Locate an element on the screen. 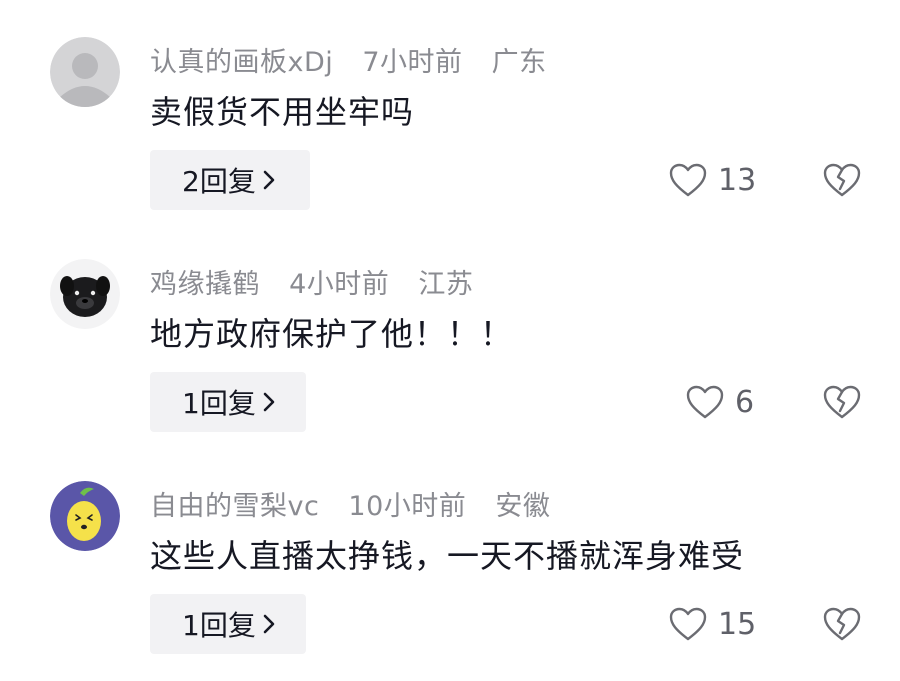  like-count: 15 is located at coordinates (737, 624).